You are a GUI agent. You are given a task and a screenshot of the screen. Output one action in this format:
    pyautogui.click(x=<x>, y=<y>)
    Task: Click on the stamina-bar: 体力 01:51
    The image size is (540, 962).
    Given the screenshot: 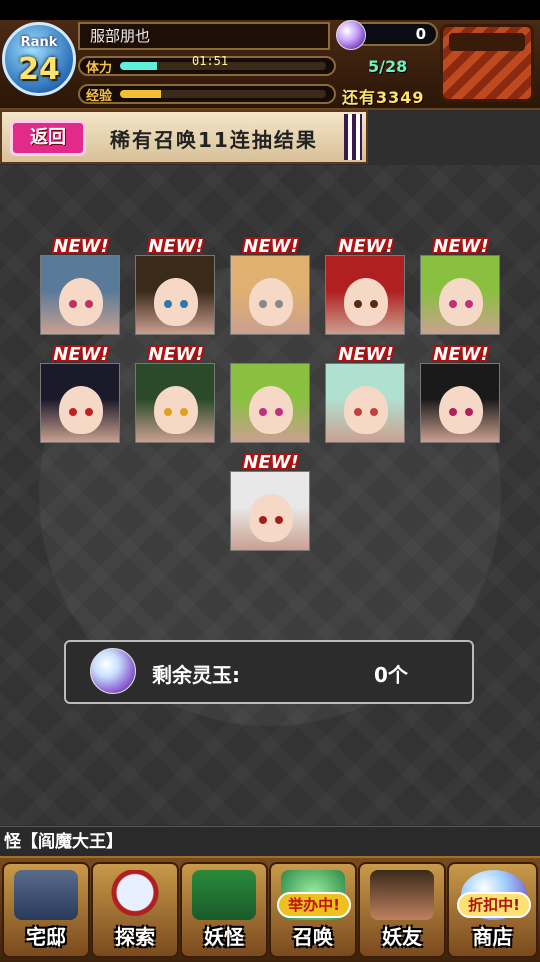 What is the action you would take?
    pyautogui.click(x=207, y=65)
    